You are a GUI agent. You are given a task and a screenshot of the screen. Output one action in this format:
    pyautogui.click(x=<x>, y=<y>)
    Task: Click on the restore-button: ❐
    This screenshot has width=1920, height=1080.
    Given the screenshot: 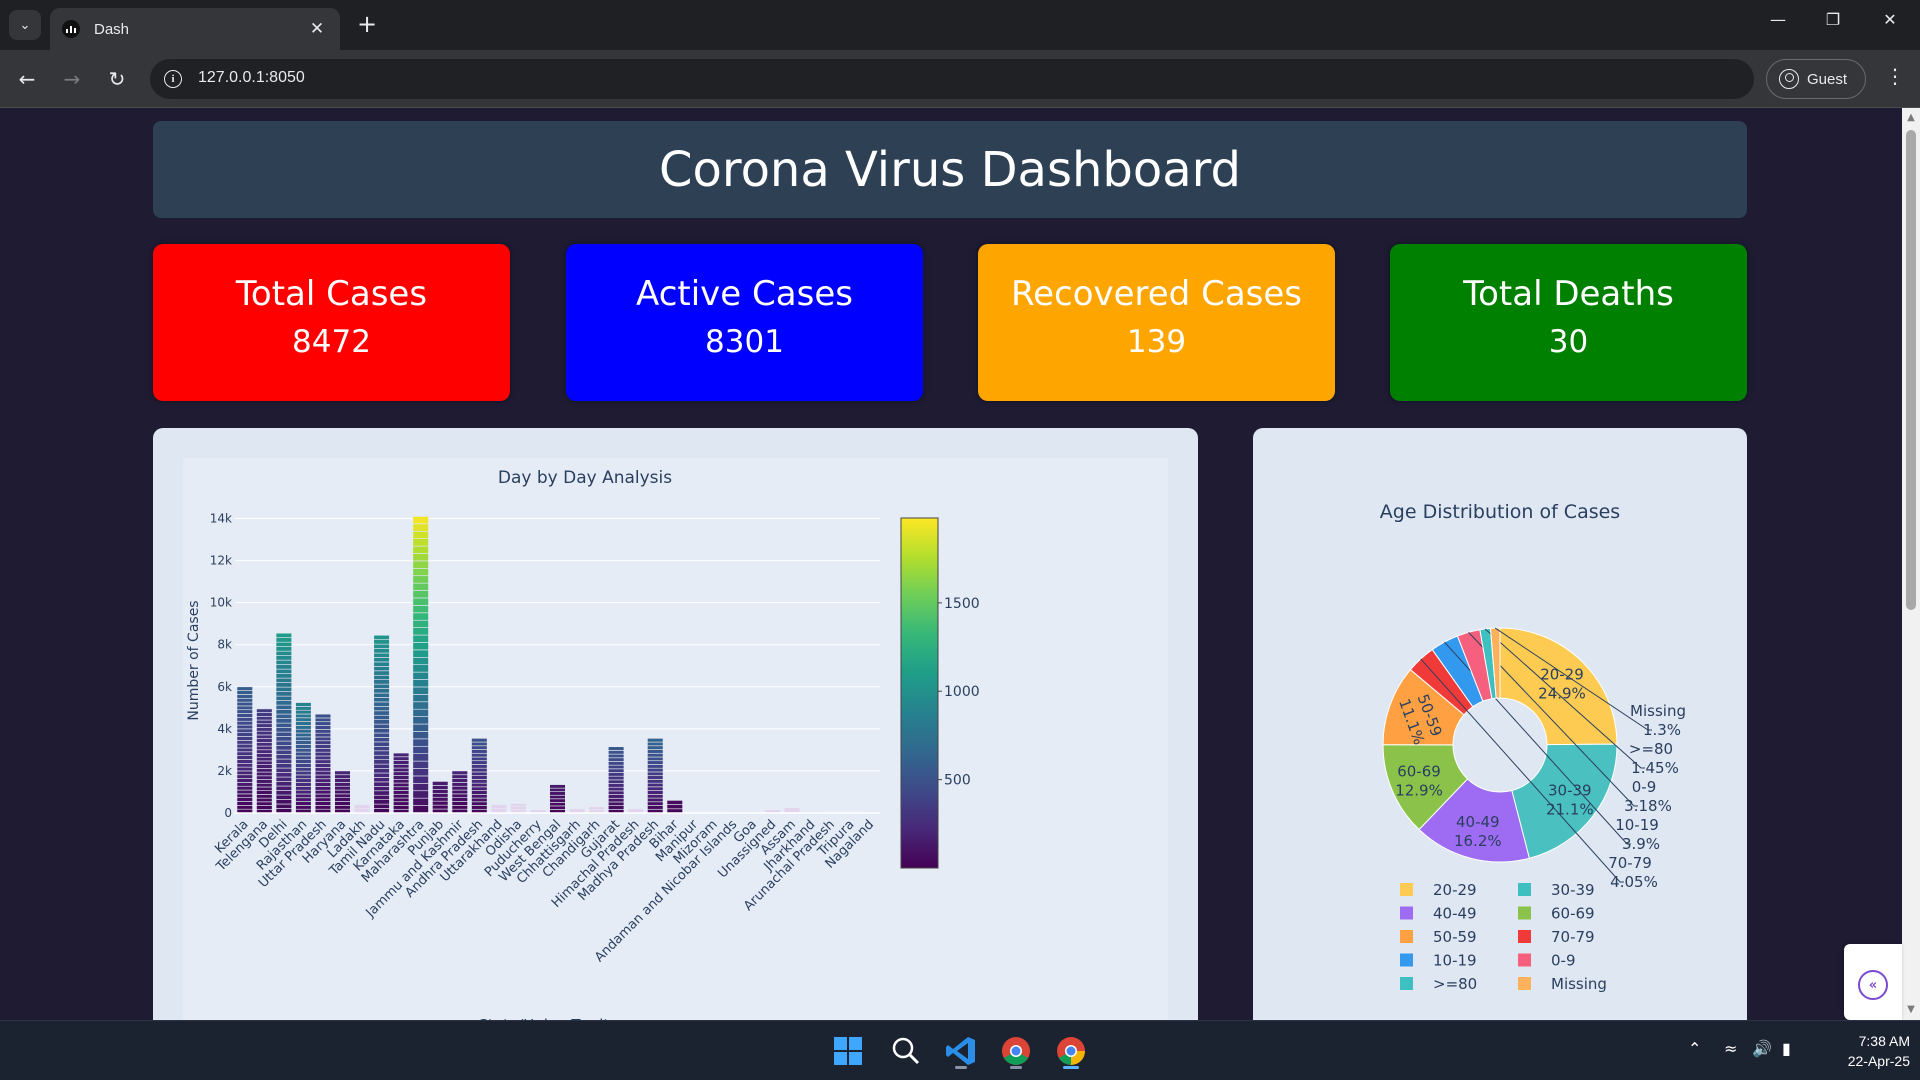 What is the action you would take?
    pyautogui.click(x=1833, y=19)
    